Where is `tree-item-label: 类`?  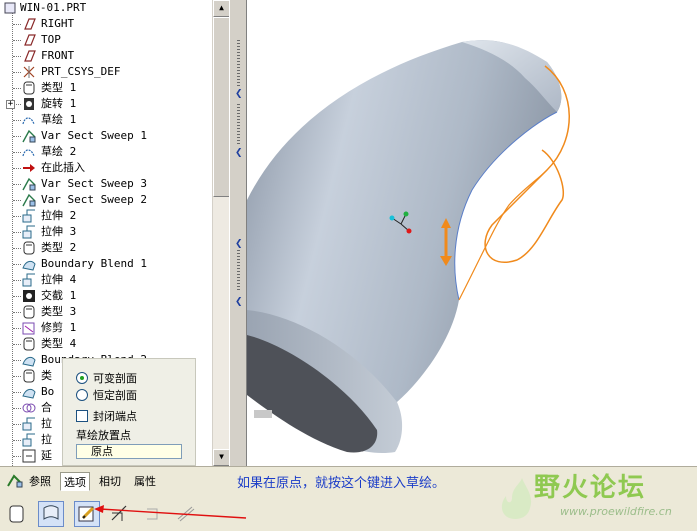 tree-item-label: 类 is located at coordinates (46, 375).